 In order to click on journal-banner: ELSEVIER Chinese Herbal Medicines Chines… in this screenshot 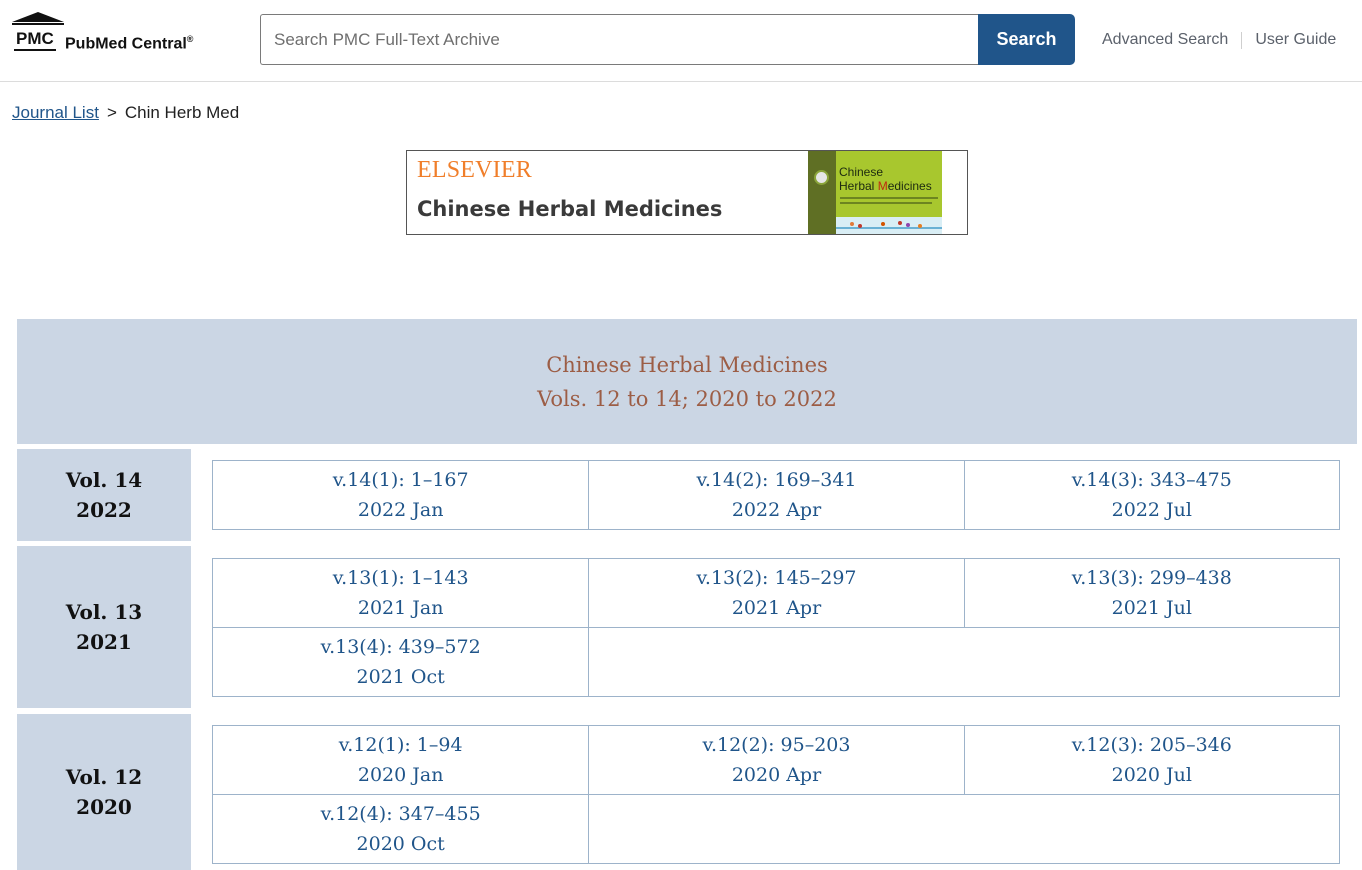, I will do `click(687, 192)`.